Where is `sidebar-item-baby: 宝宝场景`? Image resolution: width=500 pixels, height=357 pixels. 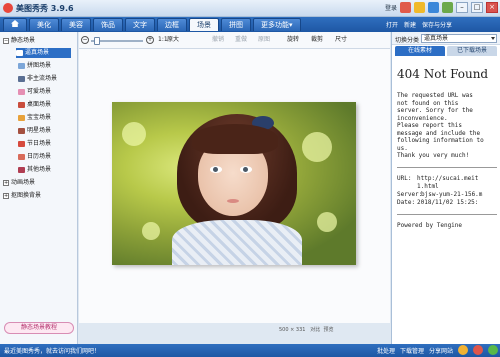
sidebar-item-baby: 宝宝场景 is located at coordinates (34, 118).